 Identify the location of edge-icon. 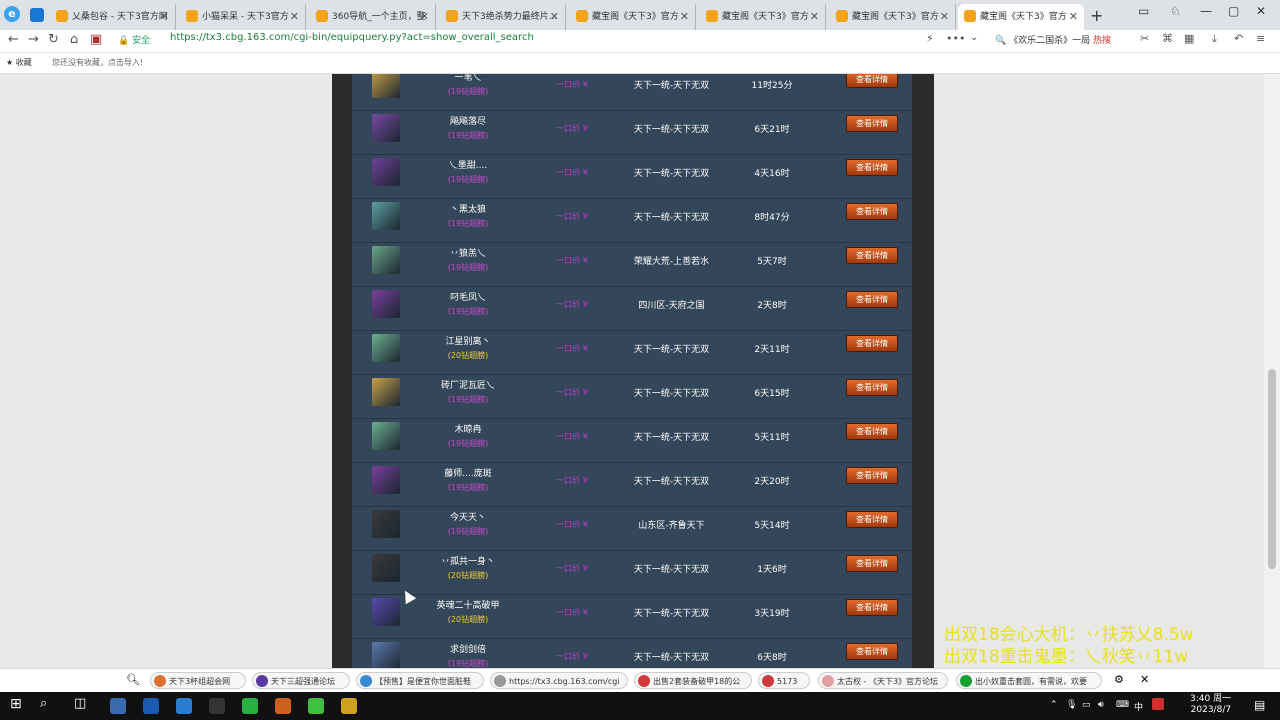
(151, 706).